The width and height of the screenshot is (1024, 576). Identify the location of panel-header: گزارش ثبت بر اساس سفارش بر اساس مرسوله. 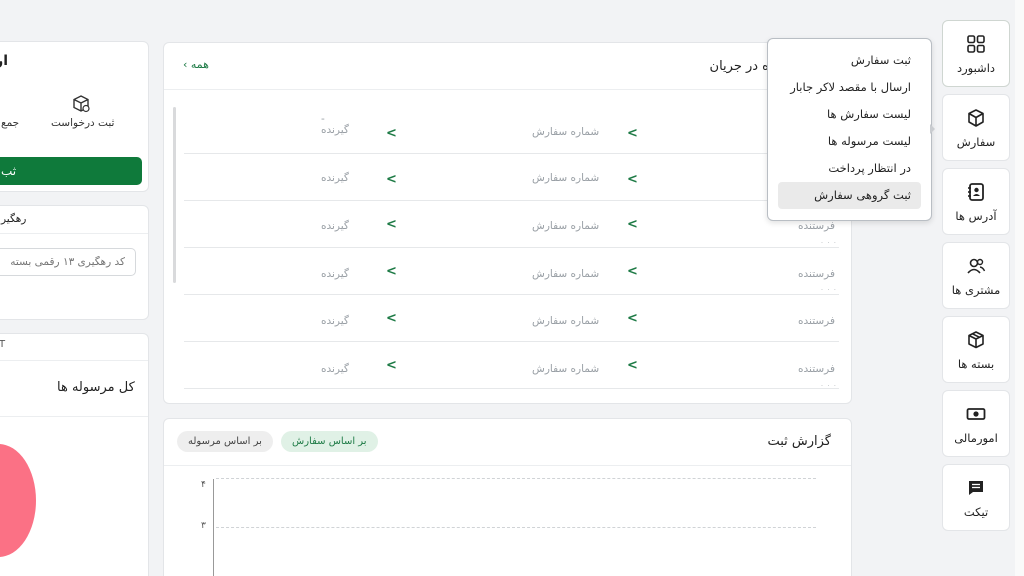
(507, 442).